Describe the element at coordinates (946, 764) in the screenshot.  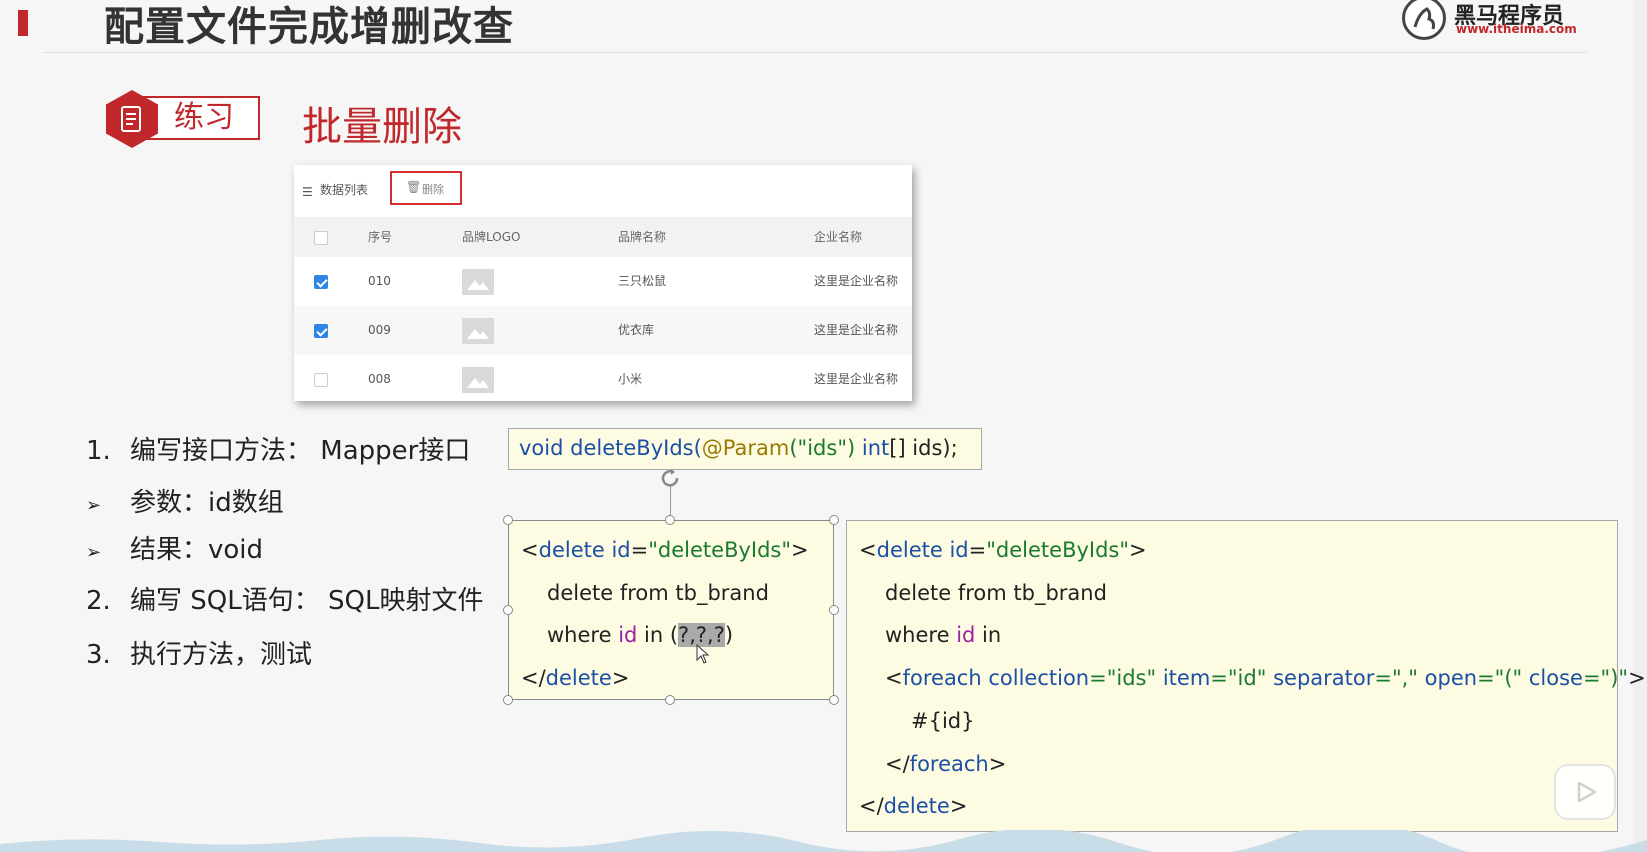
I see `code-line: </foreach>` at that location.